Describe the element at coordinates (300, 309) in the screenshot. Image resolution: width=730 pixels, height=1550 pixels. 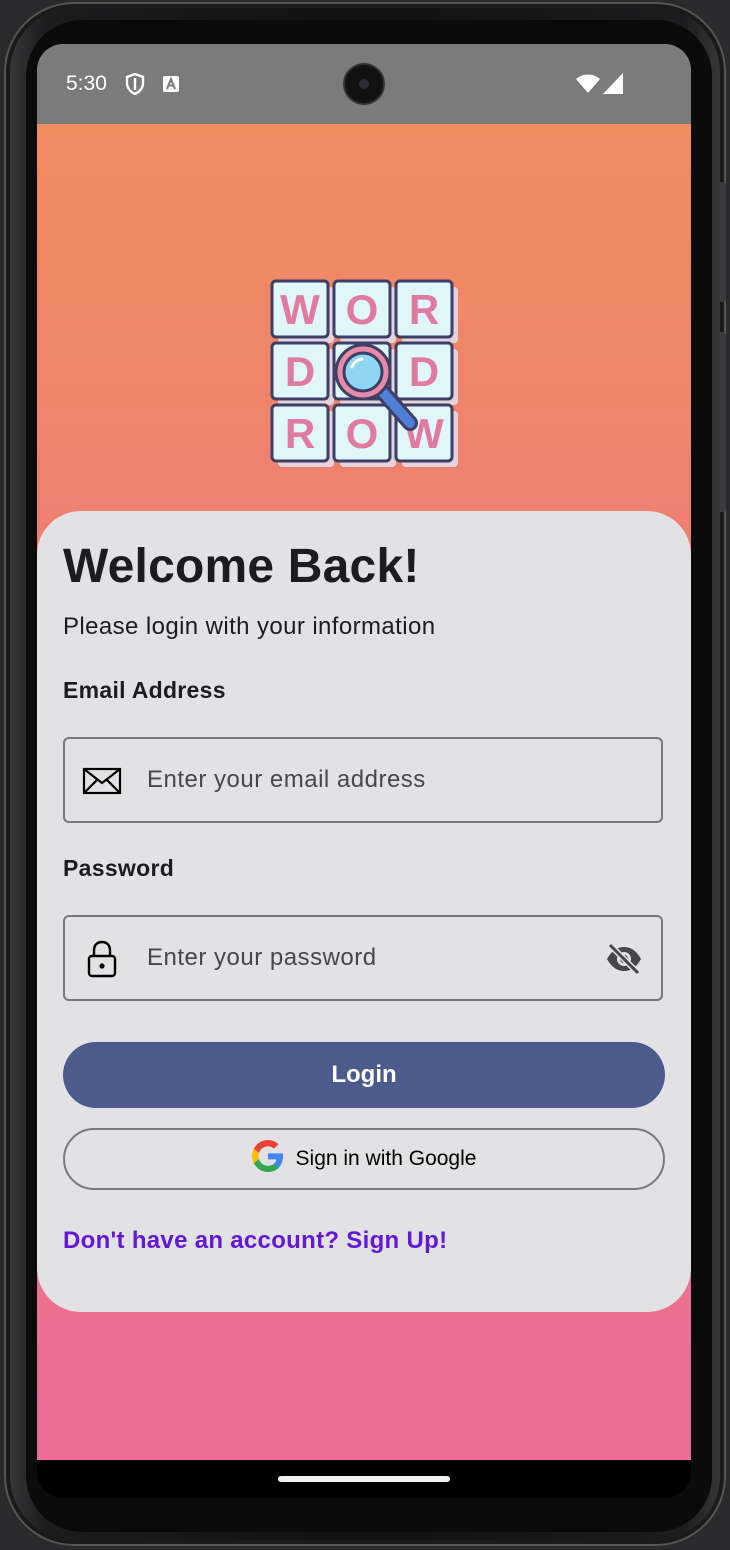
I see `logo-tile-letter: W` at that location.